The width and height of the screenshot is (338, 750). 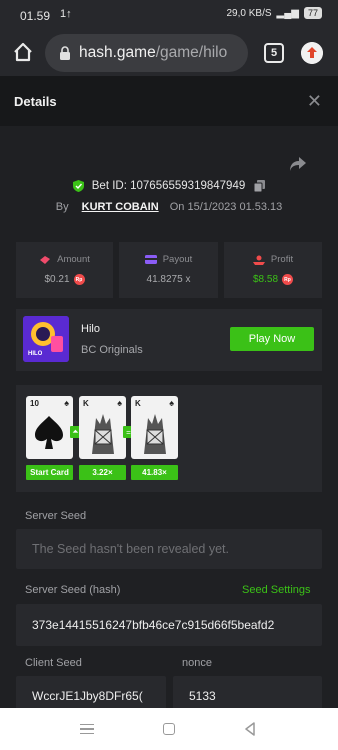 I want to click on card-2: K ♠, so click(x=102, y=427).